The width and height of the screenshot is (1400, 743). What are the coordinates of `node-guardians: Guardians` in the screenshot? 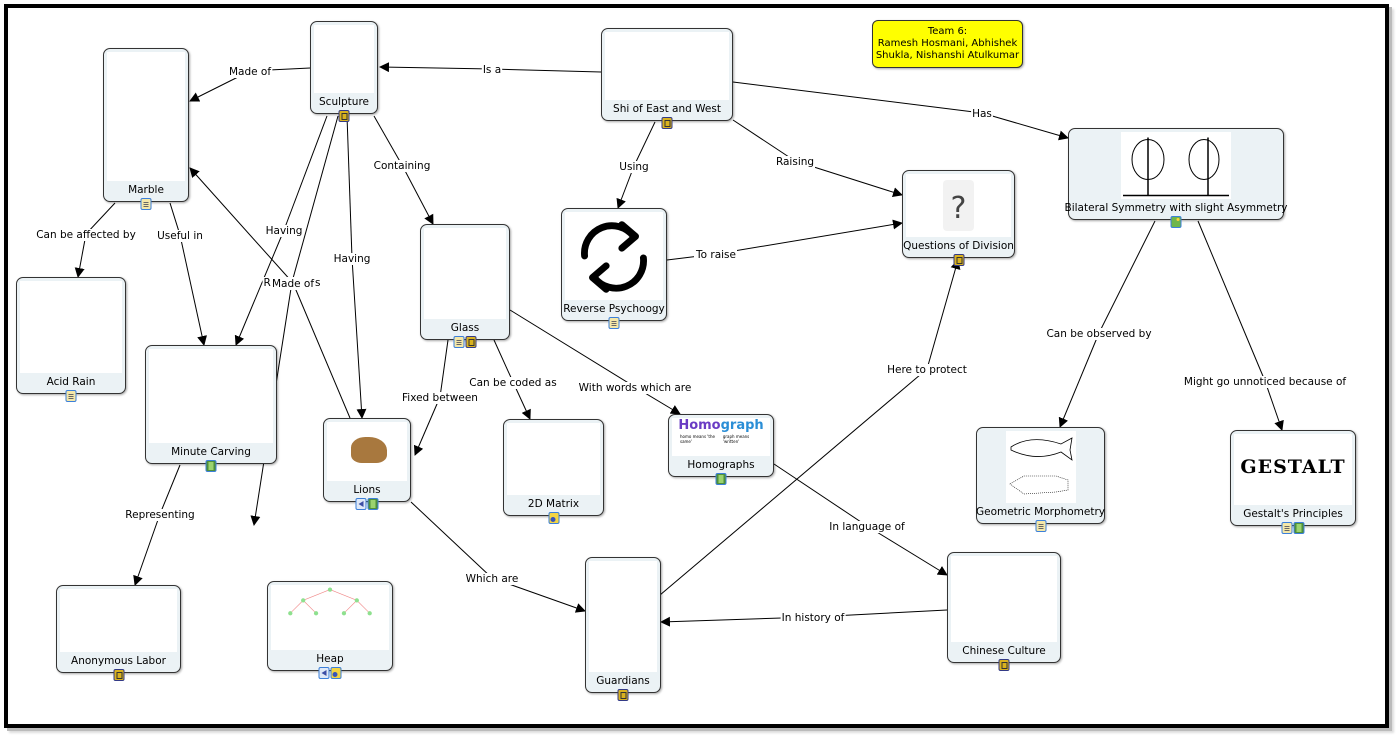 It's located at (623, 629).